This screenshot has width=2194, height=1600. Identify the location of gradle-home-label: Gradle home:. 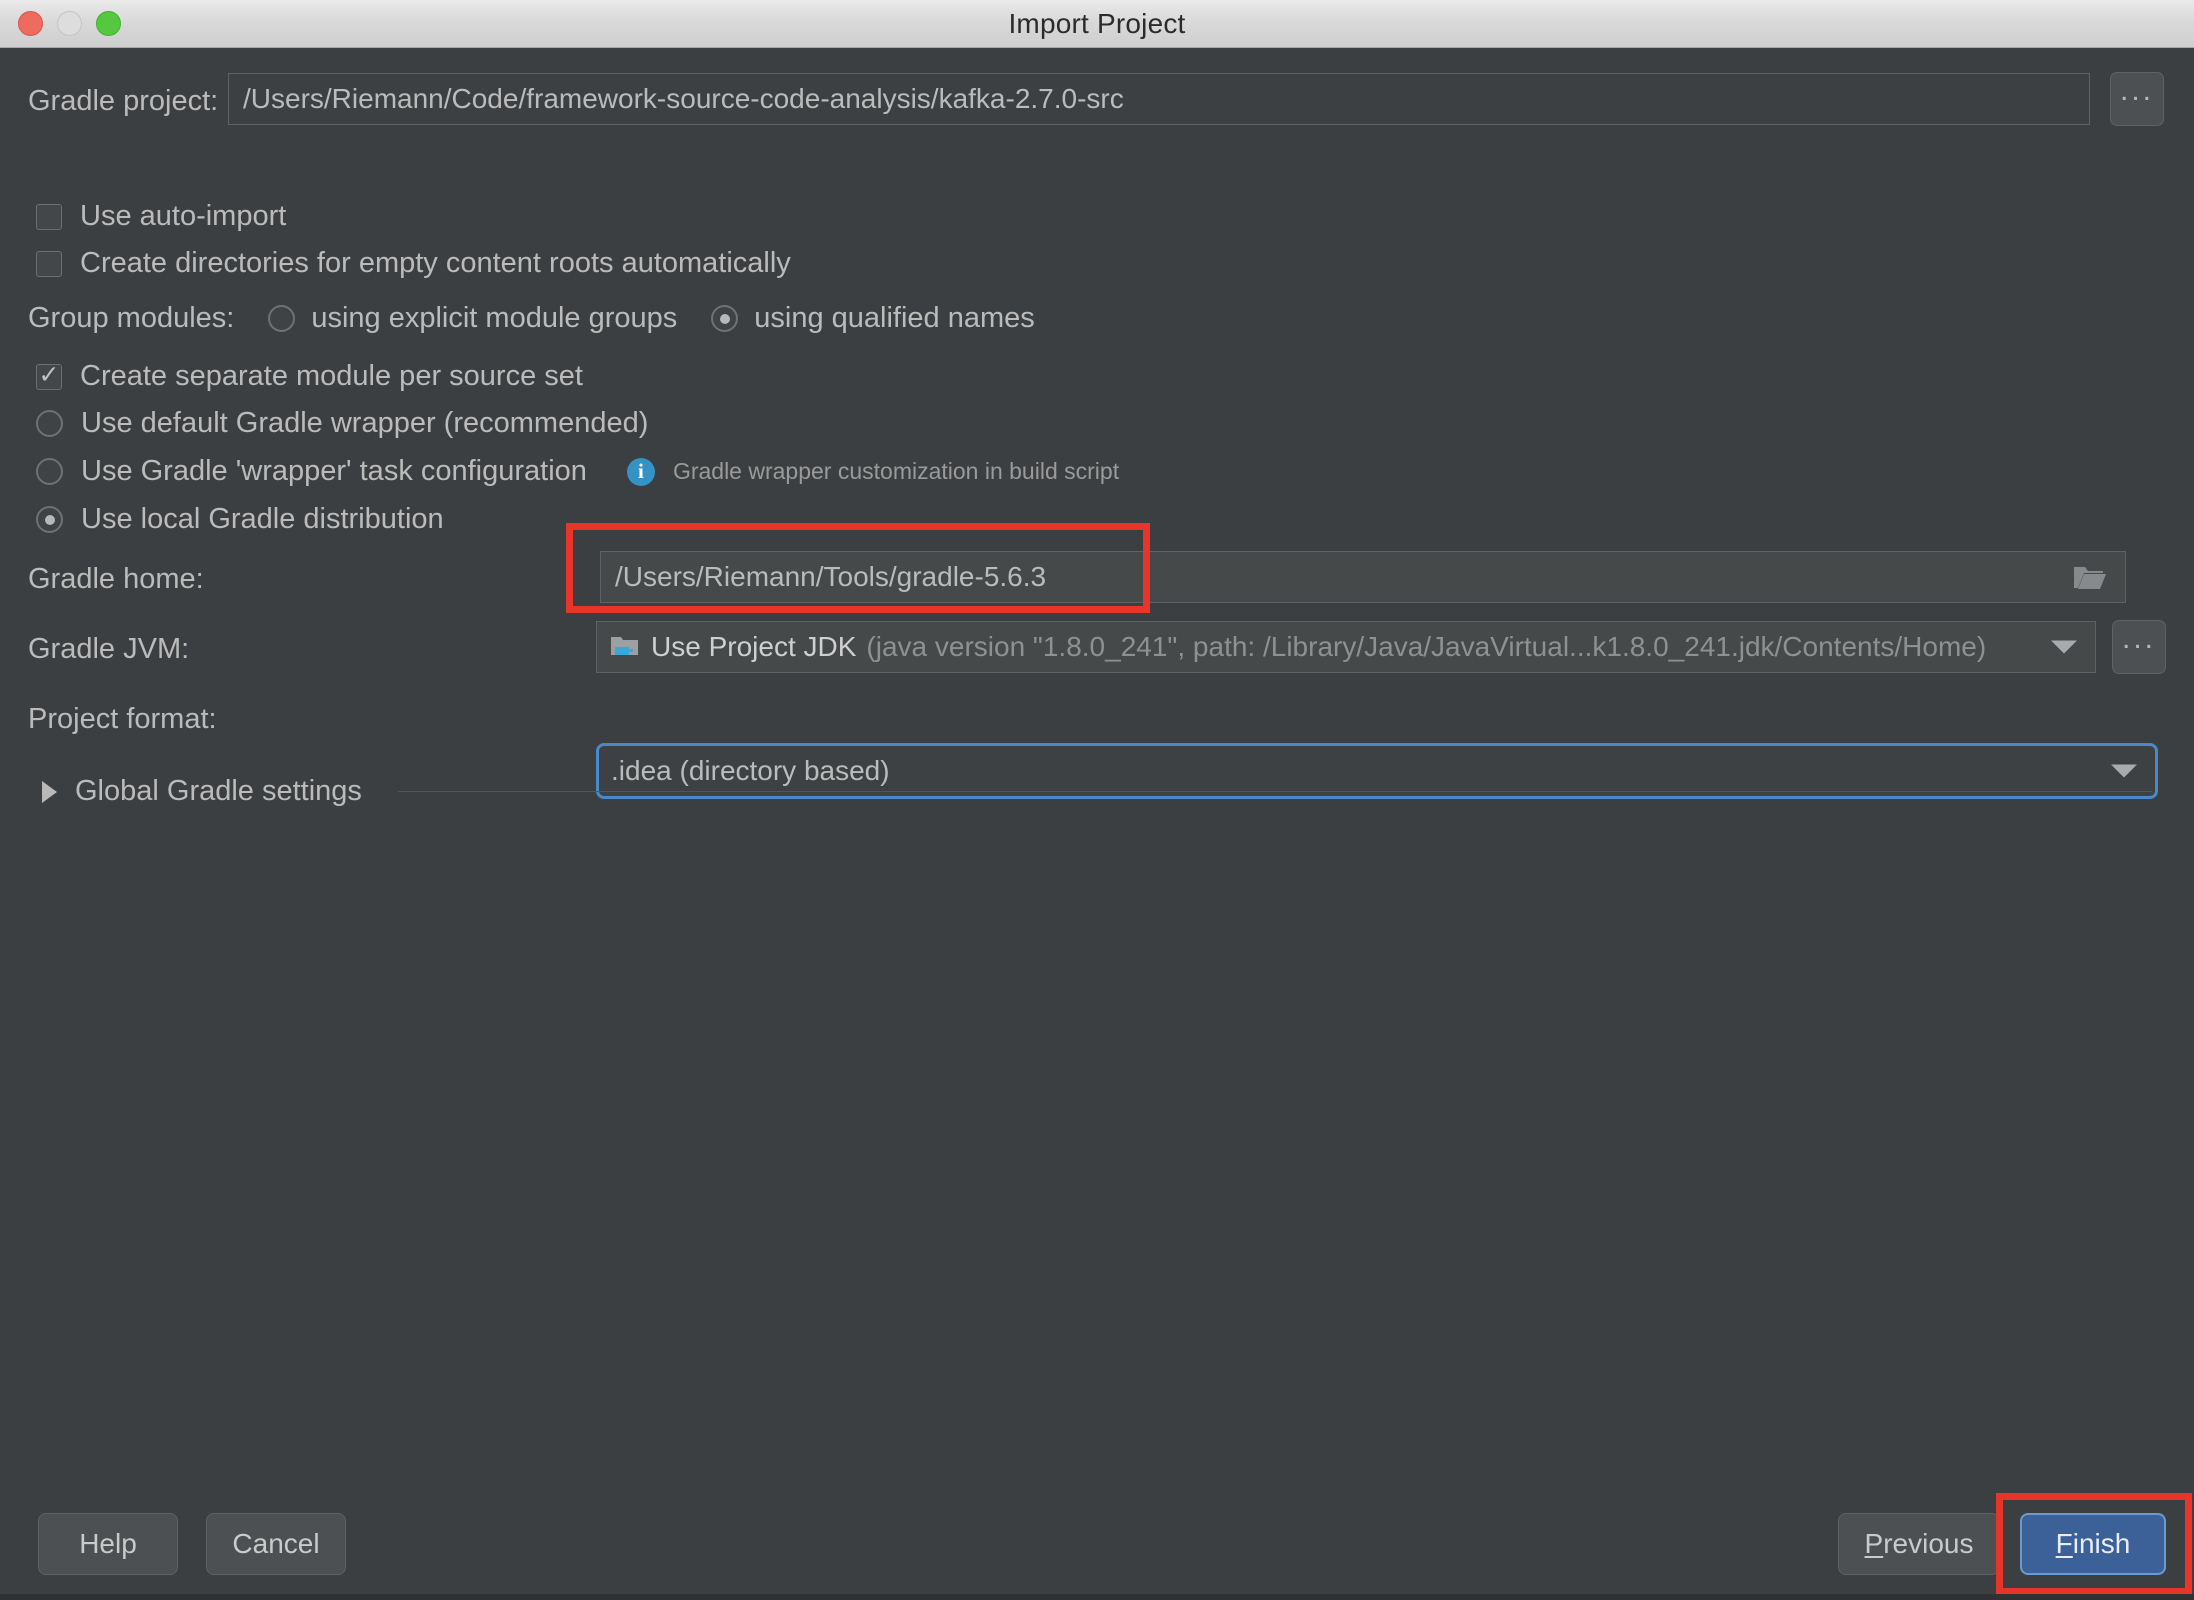
(116, 579).